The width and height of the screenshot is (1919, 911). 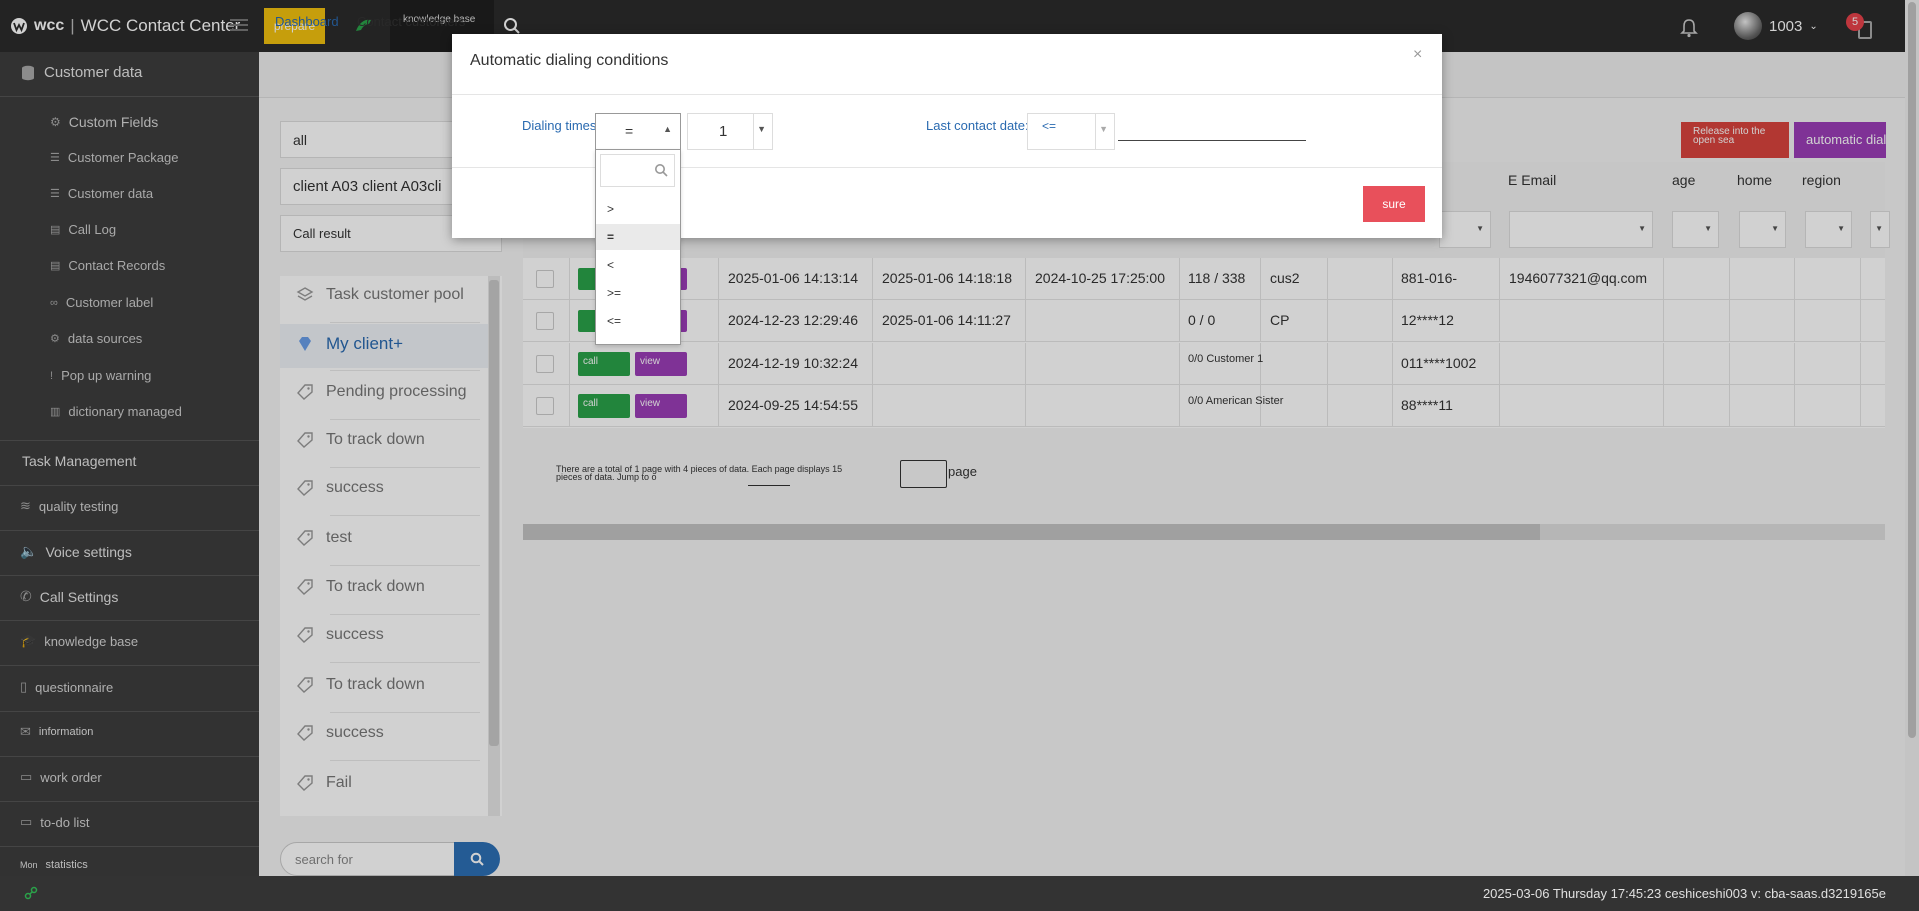 What do you see at coordinates (561, 125) in the screenshot?
I see `dialing-times-label: Dialing times:` at bounding box center [561, 125].